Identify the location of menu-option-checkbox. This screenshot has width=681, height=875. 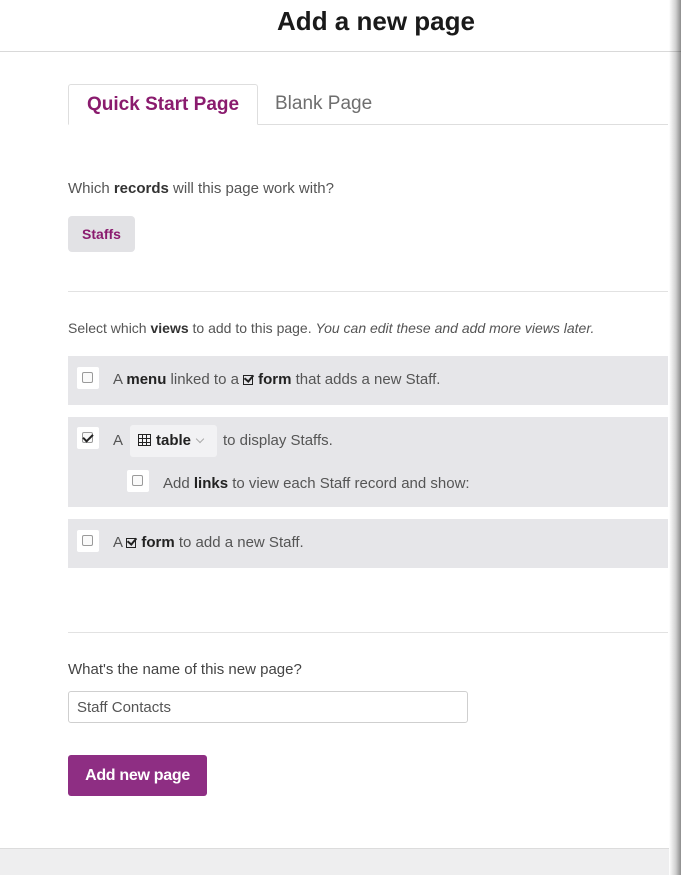
(87, 377).